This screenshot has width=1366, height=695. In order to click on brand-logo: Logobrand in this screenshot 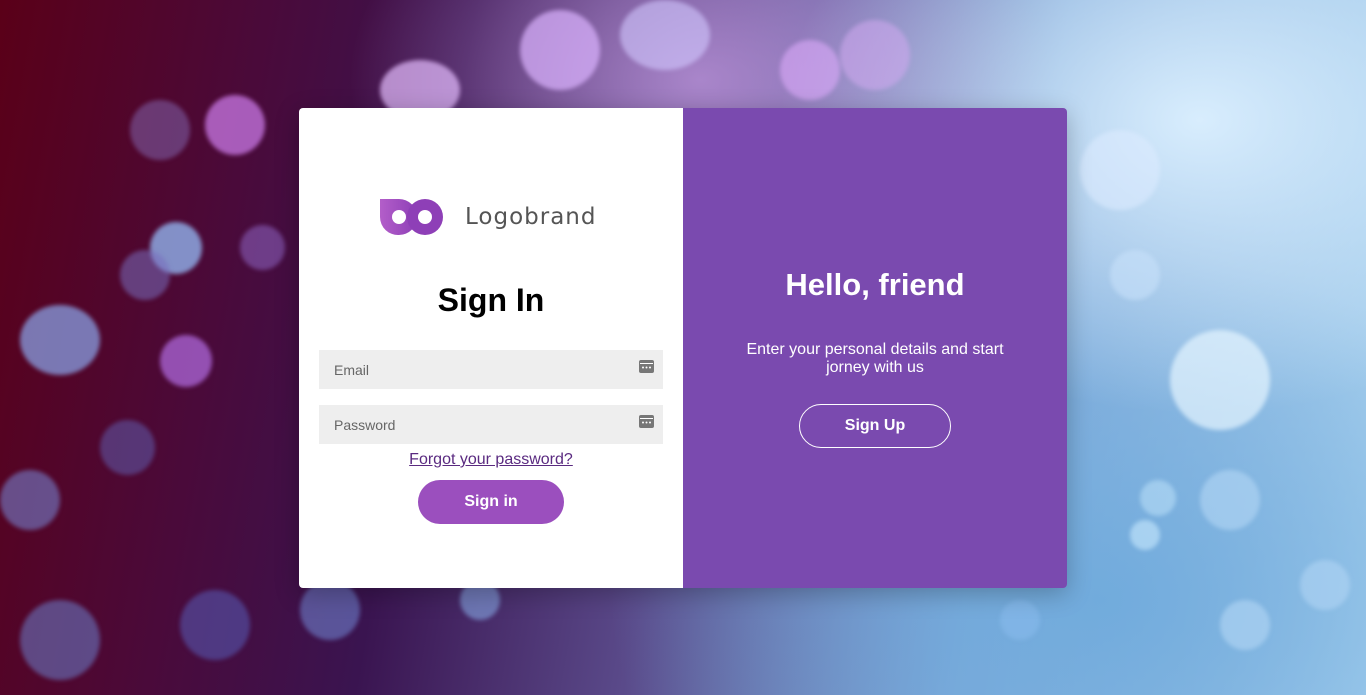, I will do `click(487, 217)`.